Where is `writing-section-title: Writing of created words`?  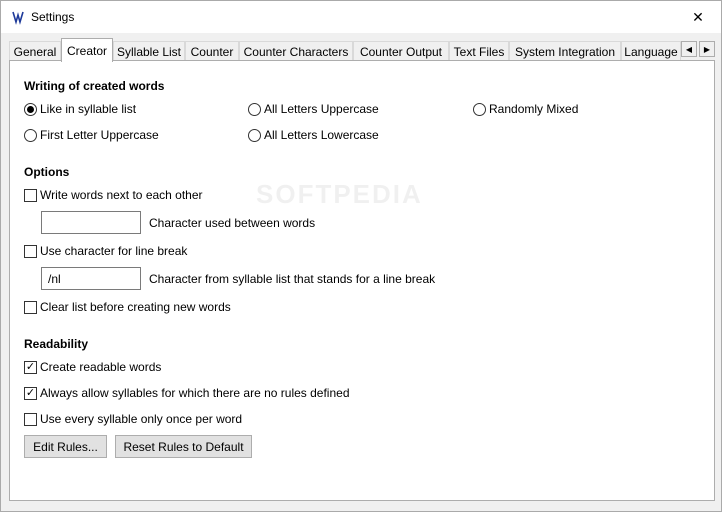 writing-section-title: Writing of created words is located at coordinates (94, 86).